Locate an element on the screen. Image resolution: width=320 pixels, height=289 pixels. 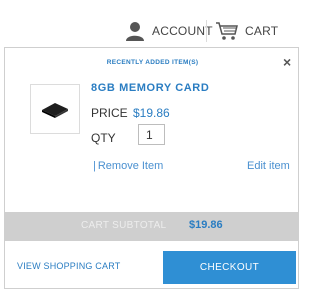
price-label: PRICE is located at coordinates (109, 113).